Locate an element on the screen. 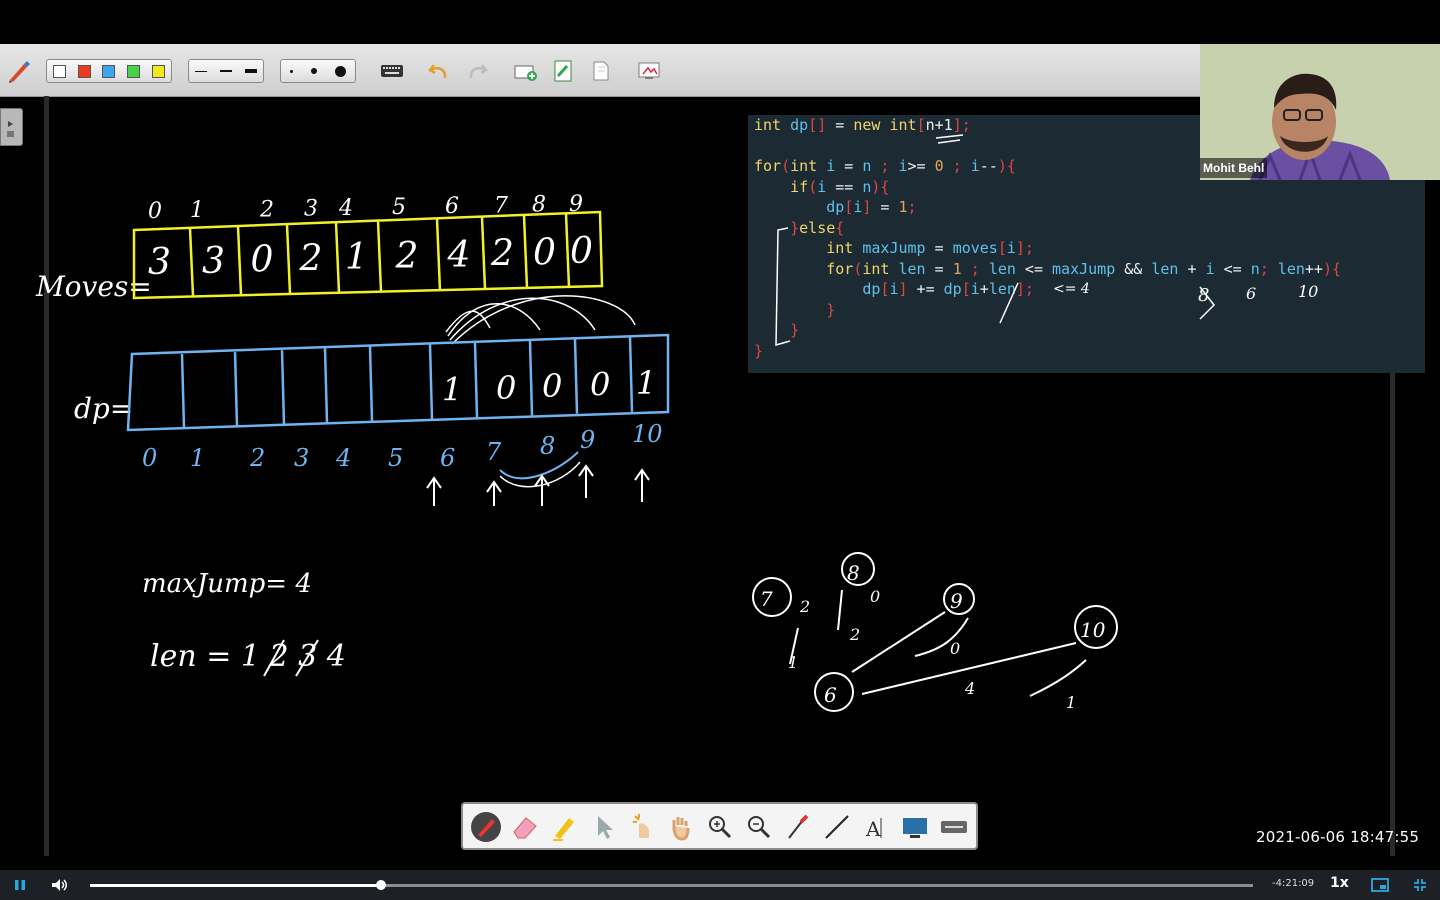 The image size is (1440, 900). dp-index: 6 is located at coordinates (447, 458).